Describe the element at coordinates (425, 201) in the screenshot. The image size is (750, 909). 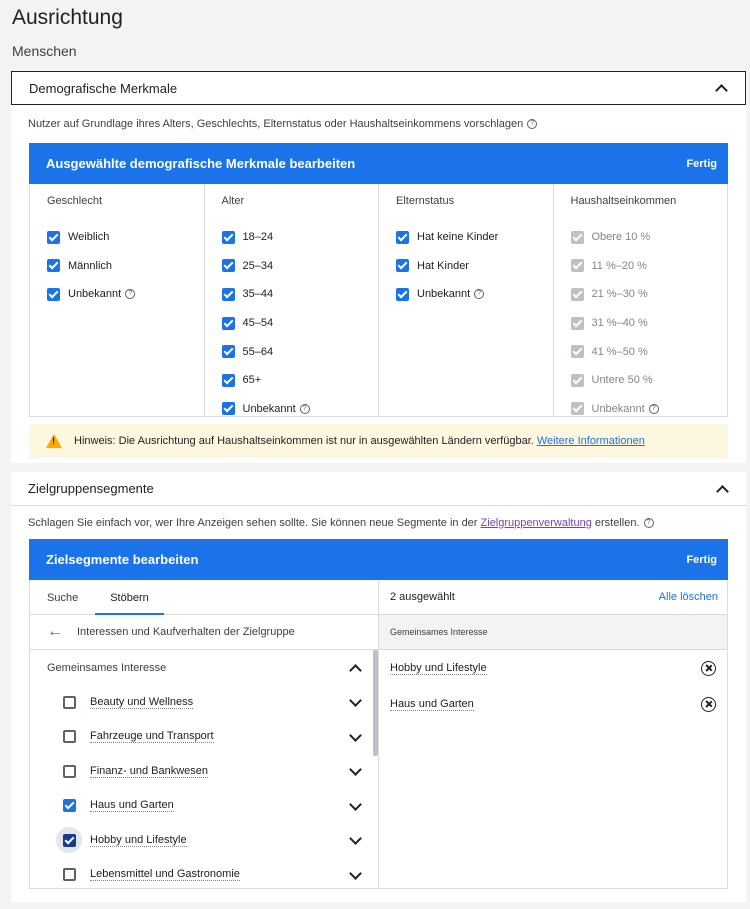
I see `column-title: Elternstatus` at that location.